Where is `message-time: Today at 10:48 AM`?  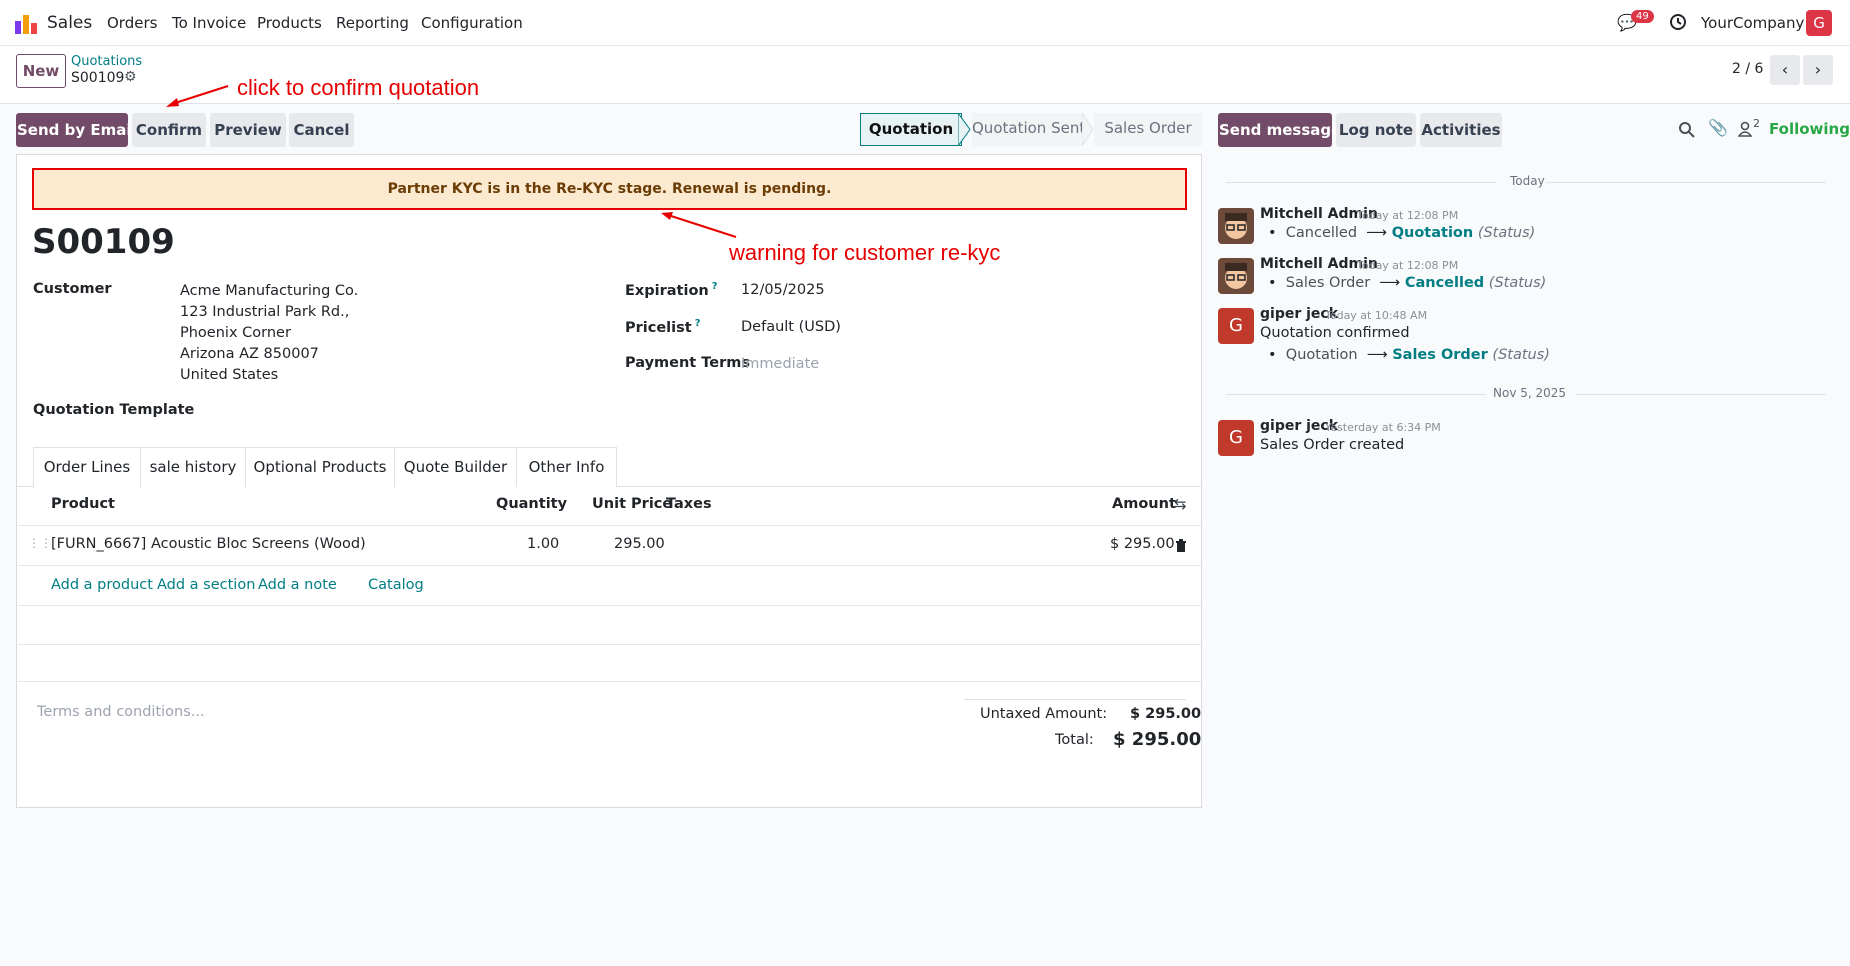
message-time: Today at 10:48 AM is located at coordinates (1376, 315).